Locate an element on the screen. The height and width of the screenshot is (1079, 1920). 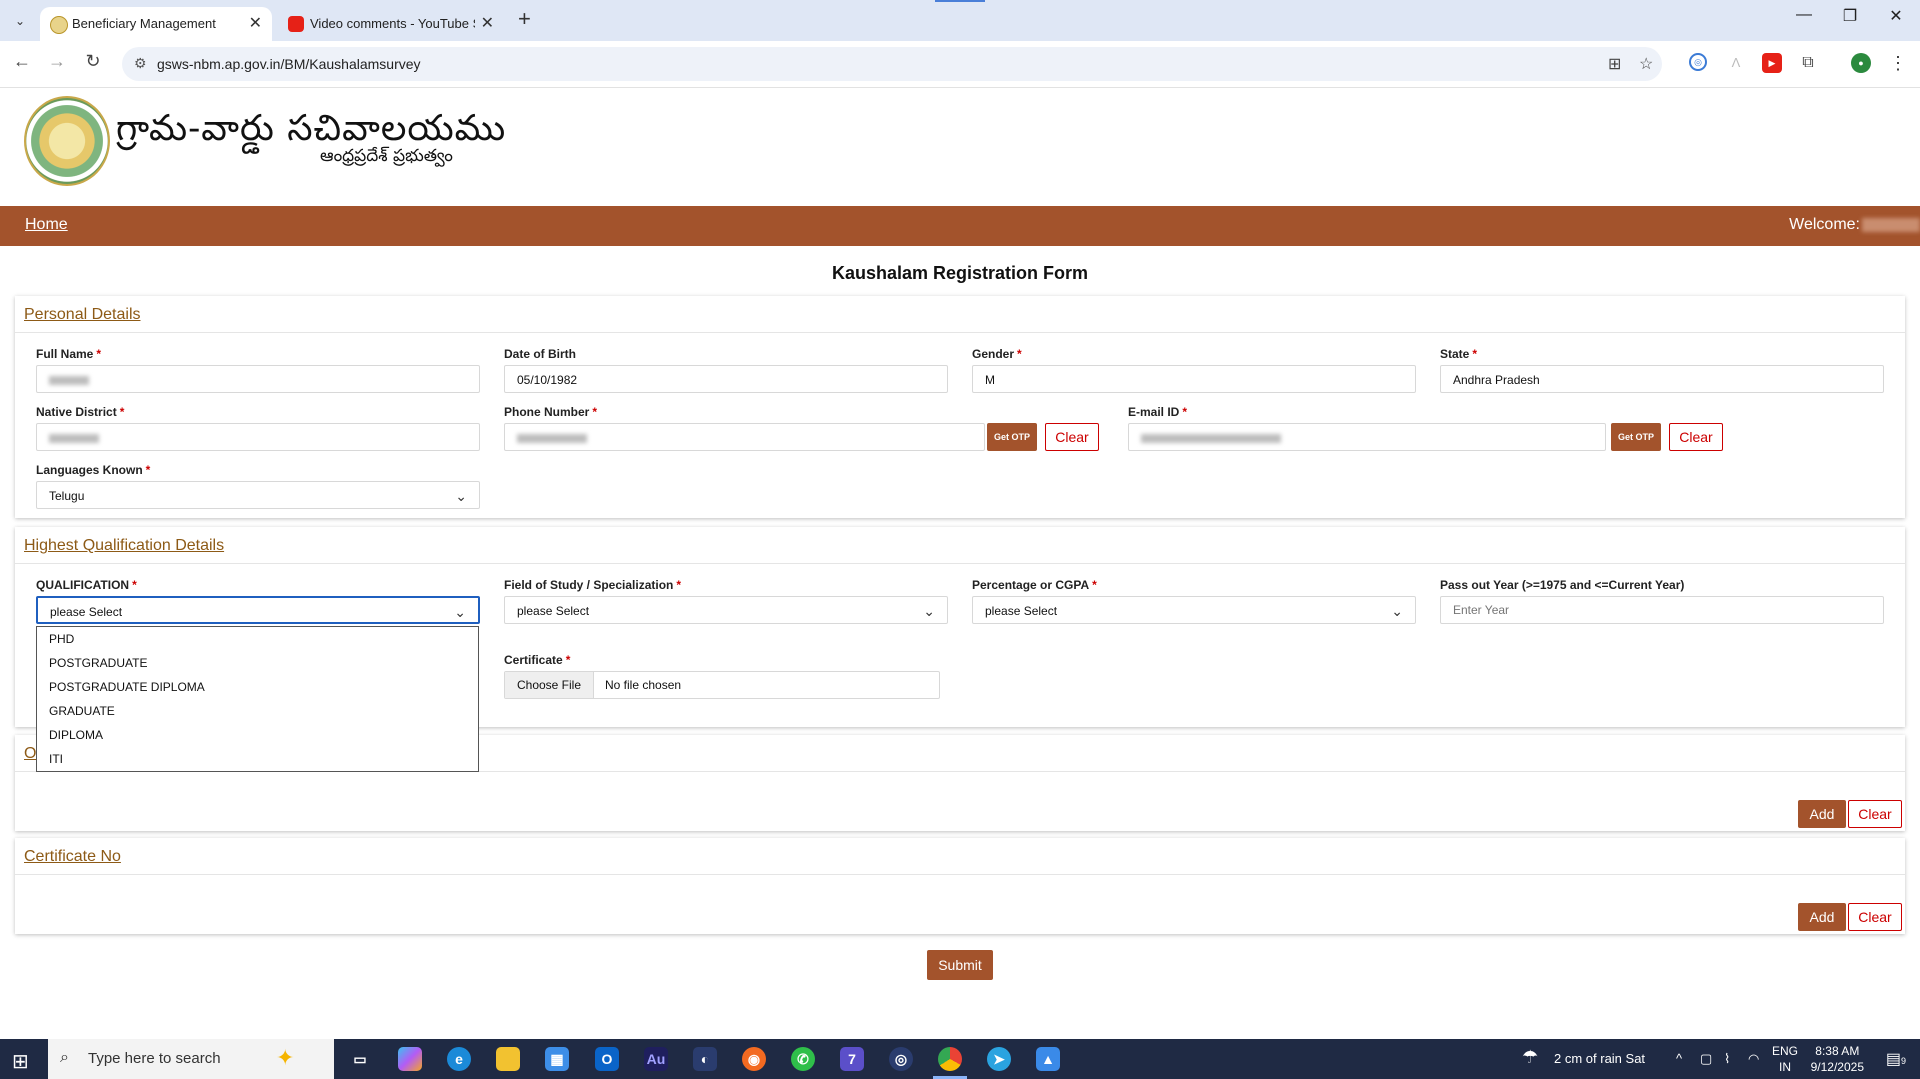
reload-icon: ↻ is located at coordinates (93, 61).